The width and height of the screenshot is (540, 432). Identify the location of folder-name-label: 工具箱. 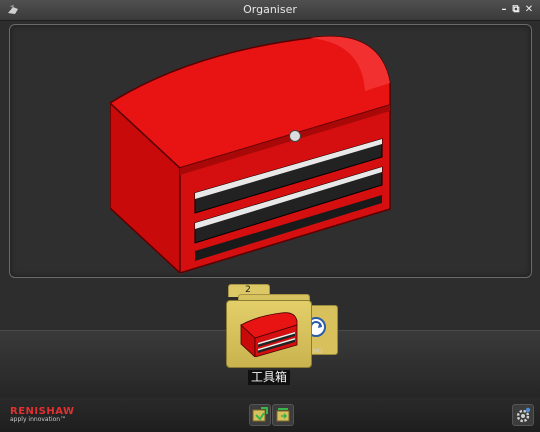
(269, 377).